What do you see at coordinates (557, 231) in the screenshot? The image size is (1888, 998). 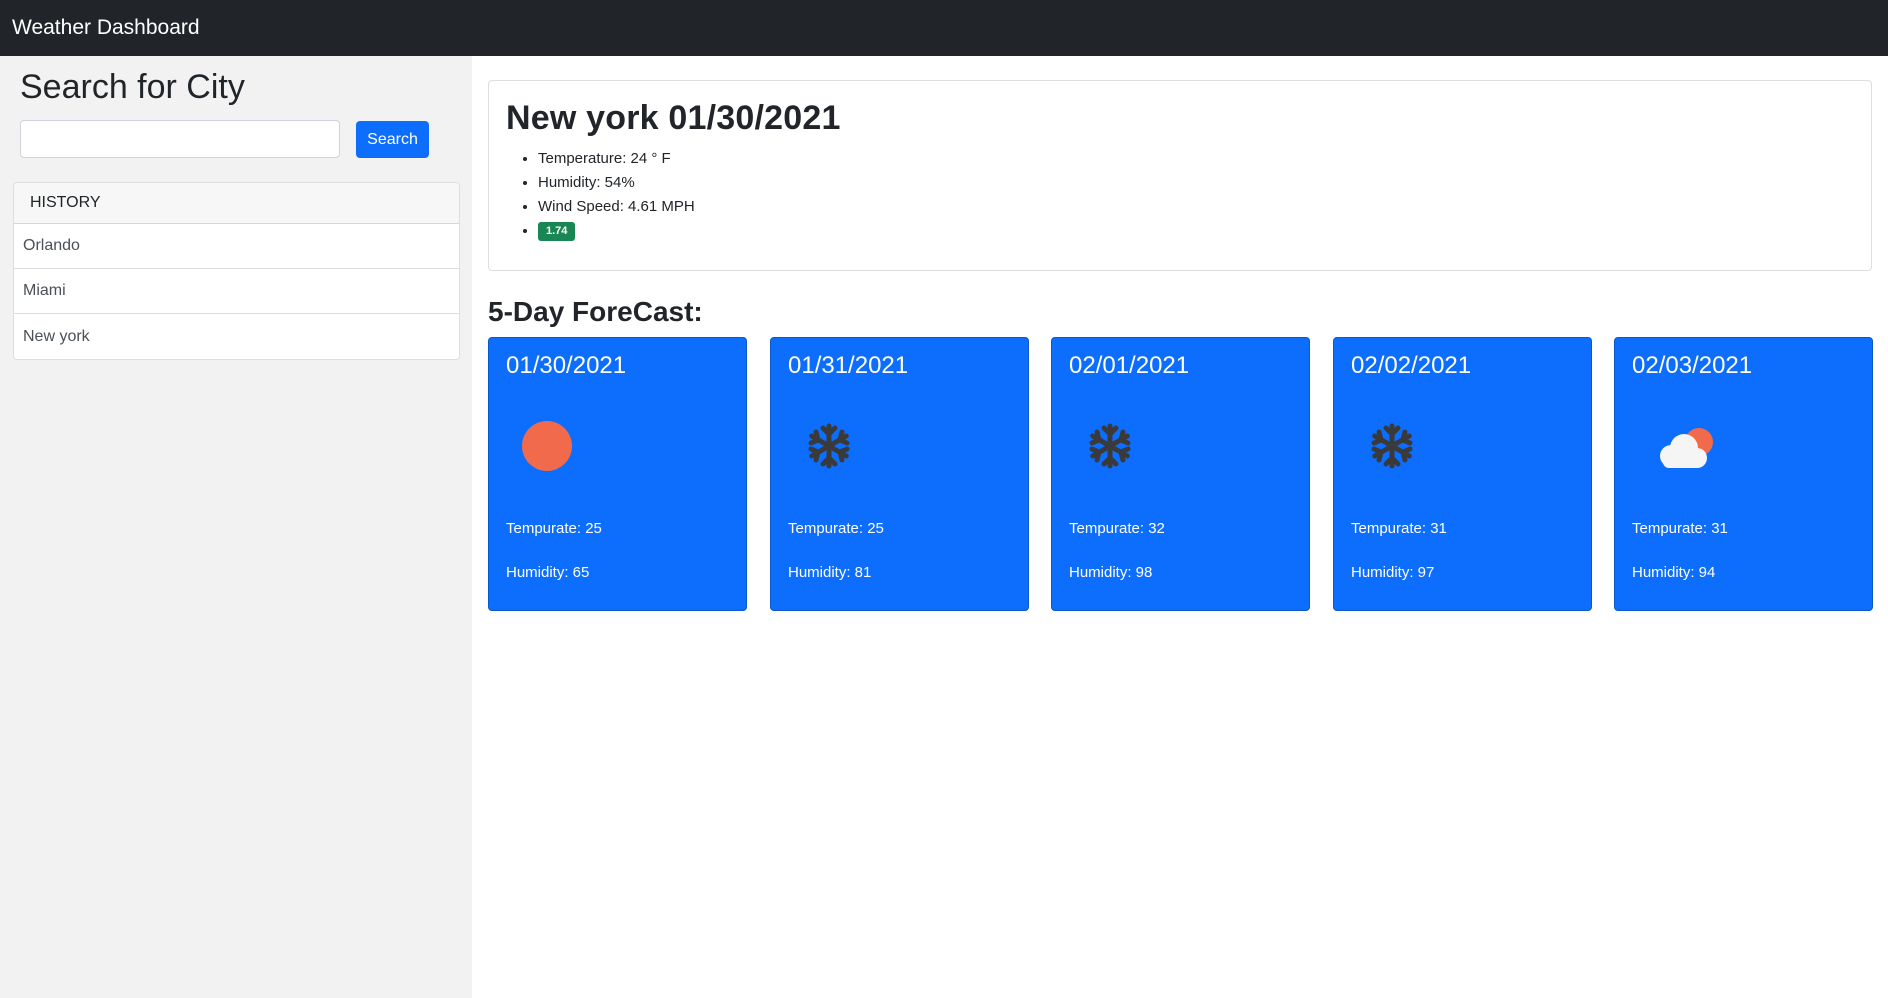 I see `uv-index-badge: 1.74` at bounding box center [557, 231].